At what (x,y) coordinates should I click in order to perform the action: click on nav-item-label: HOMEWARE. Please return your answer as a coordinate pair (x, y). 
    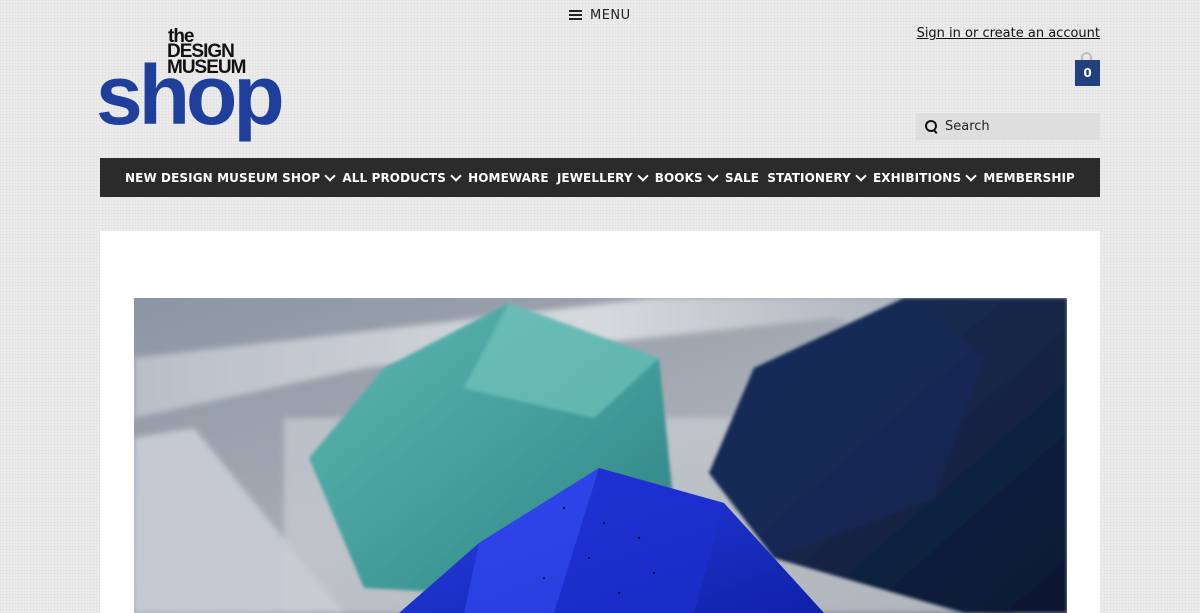
    Looking at the image, I should click on (508, 177).